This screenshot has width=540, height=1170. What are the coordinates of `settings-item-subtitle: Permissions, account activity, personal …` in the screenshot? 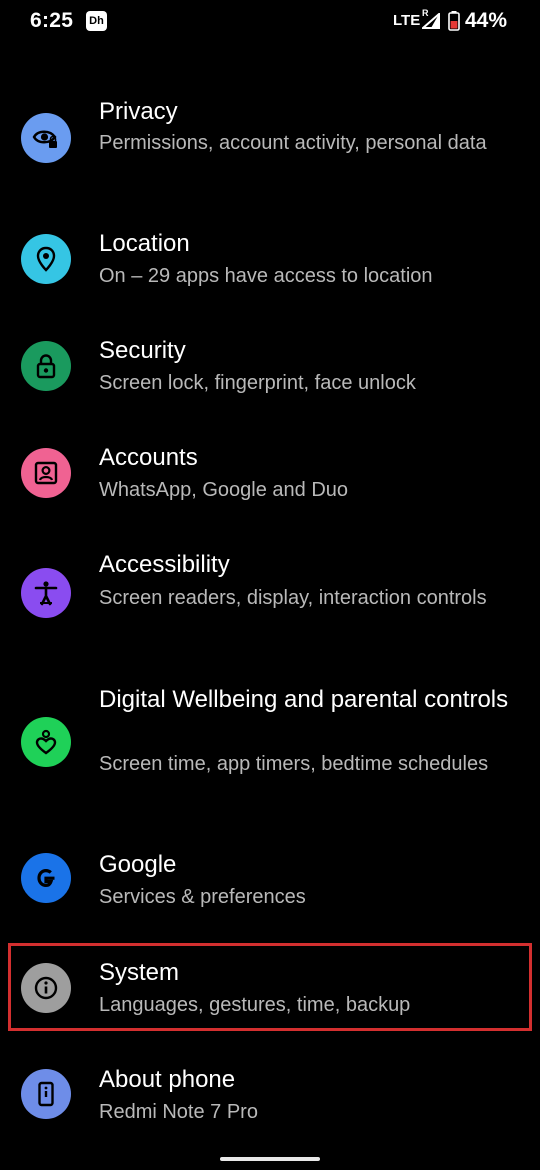 It's located at (293, 143).